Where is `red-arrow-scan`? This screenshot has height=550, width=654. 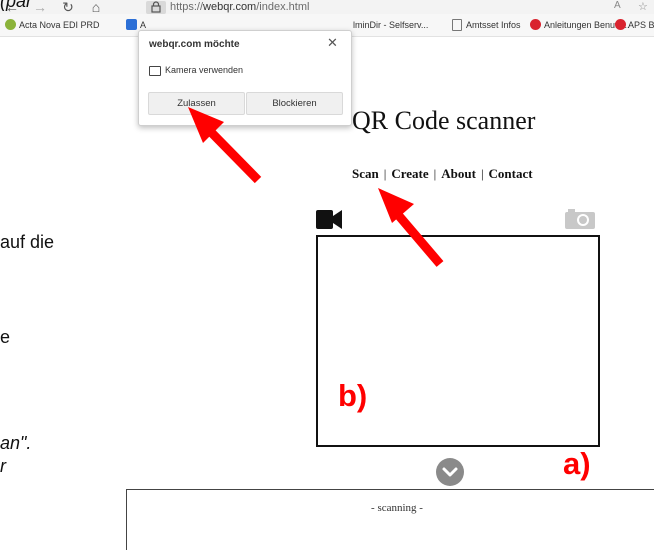
red-arrow-scan is located at coordinates (411, 227).